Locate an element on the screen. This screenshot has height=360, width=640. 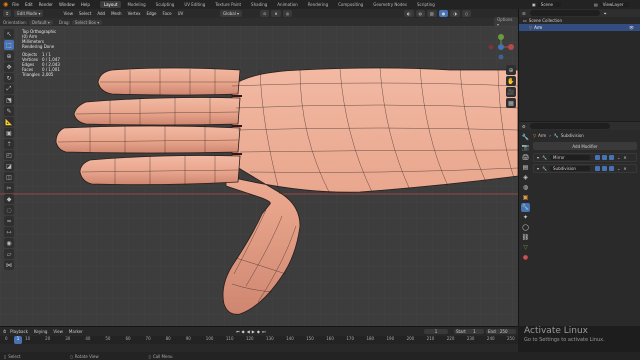
material-tab-icon: ● is located at coordinates (525, 257).